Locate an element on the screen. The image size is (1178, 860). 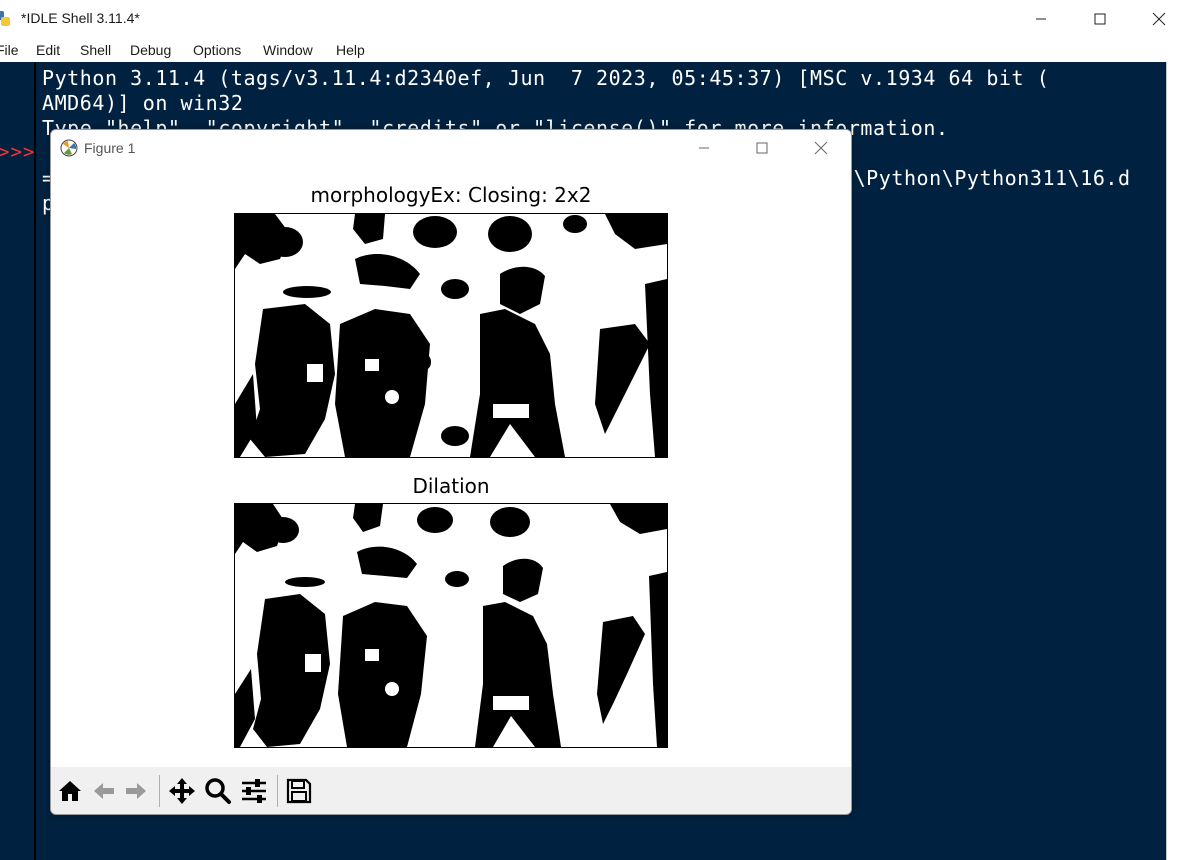
back-button is located at coordinates (104, 791).